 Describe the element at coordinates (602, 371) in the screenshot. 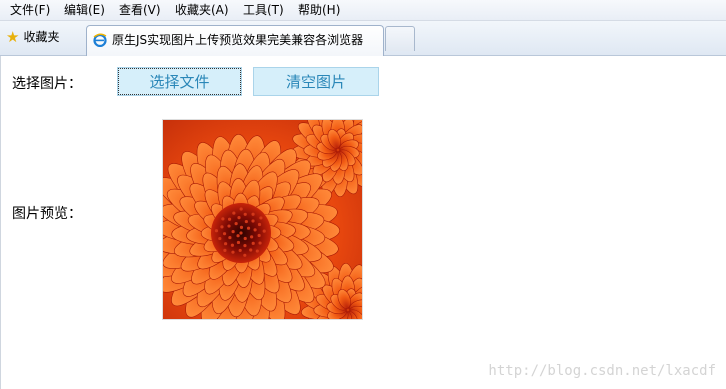

I see `watermark-text: http://blog.csdn.net/lxacdf` at that location.